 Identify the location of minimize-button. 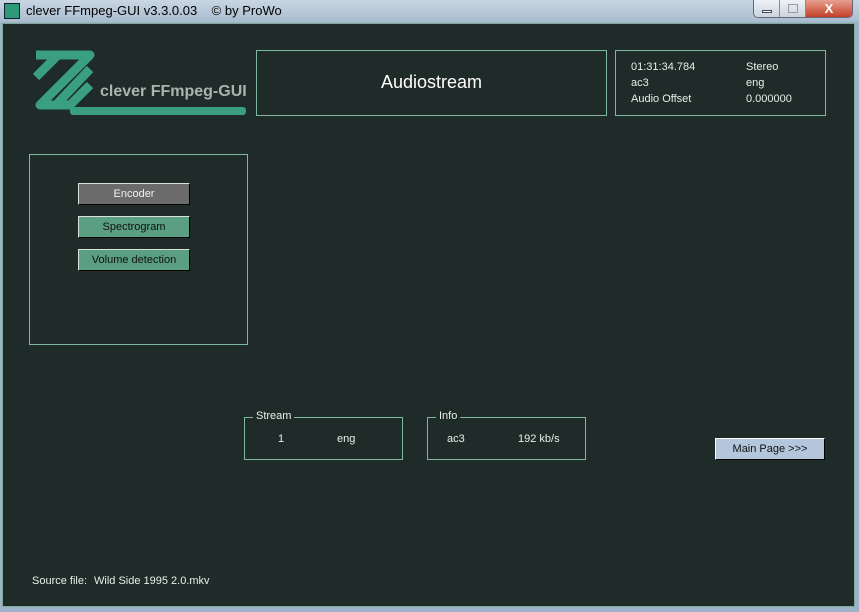
(767, 8).